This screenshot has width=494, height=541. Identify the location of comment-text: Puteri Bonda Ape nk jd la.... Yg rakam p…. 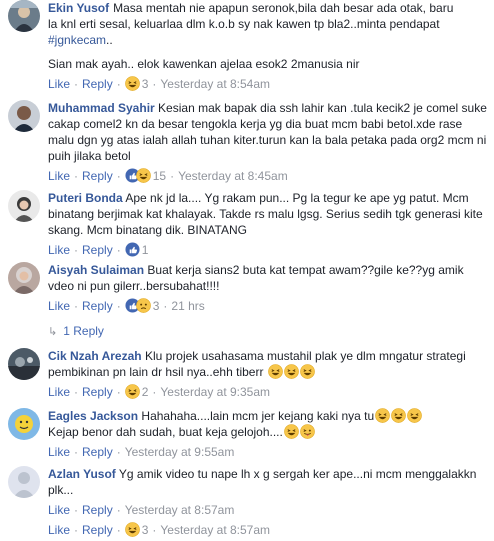
(268, 214).